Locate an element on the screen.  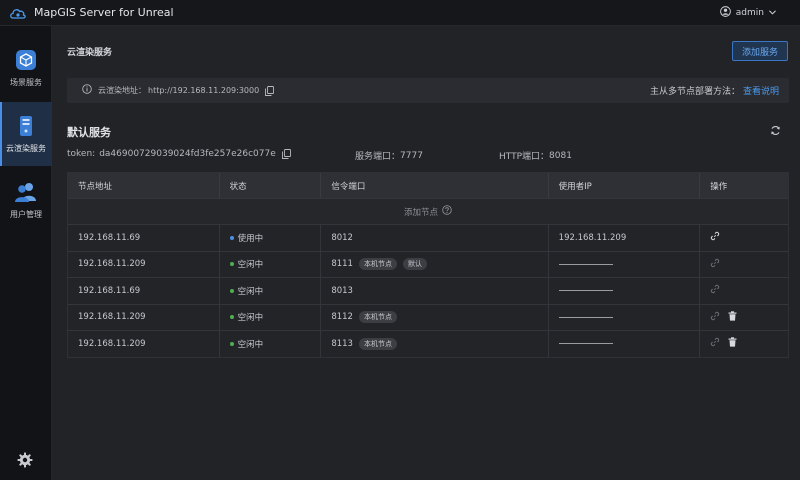
column-header: 信令端口 is located at coordinates (435, 185).